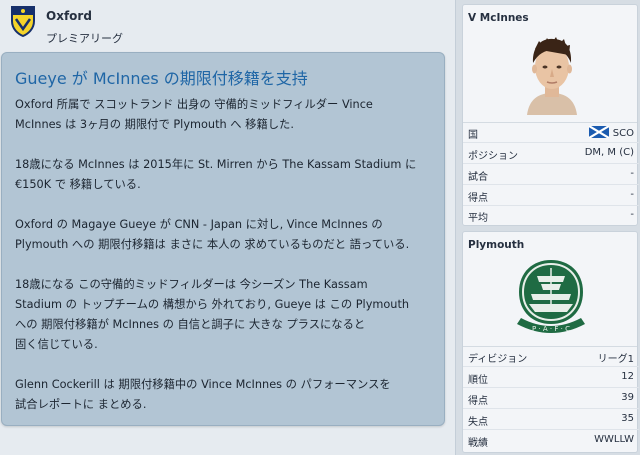 The width and height of the screenshot is (640, 455). Describe the element at coordinates (498, 359) in the screenshot. I see `row-label: ディビジョン` at that location.